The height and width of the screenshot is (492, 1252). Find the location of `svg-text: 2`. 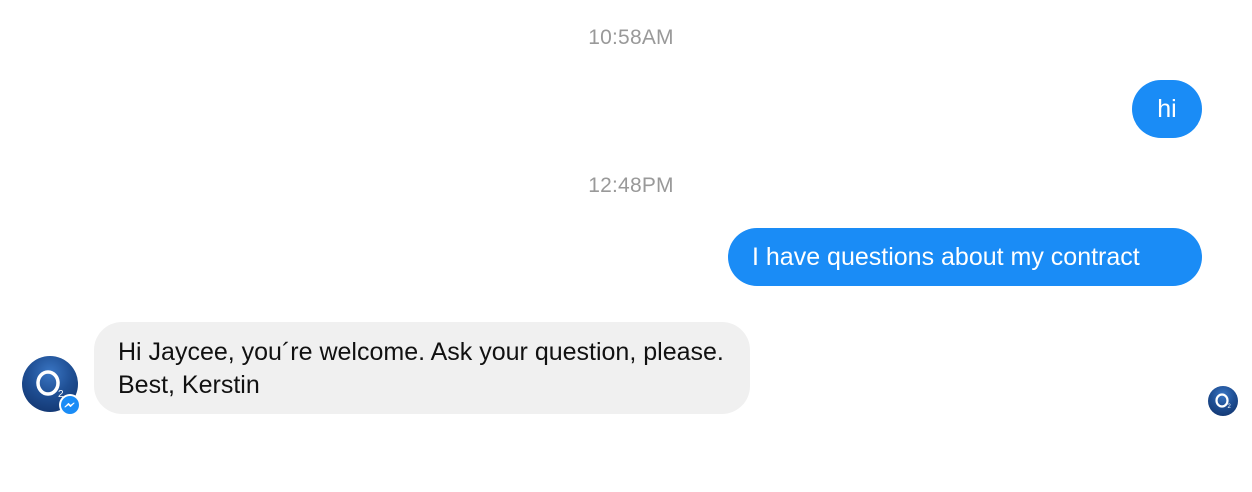

svg-text: 2 is located at coordinates (1230, 407).